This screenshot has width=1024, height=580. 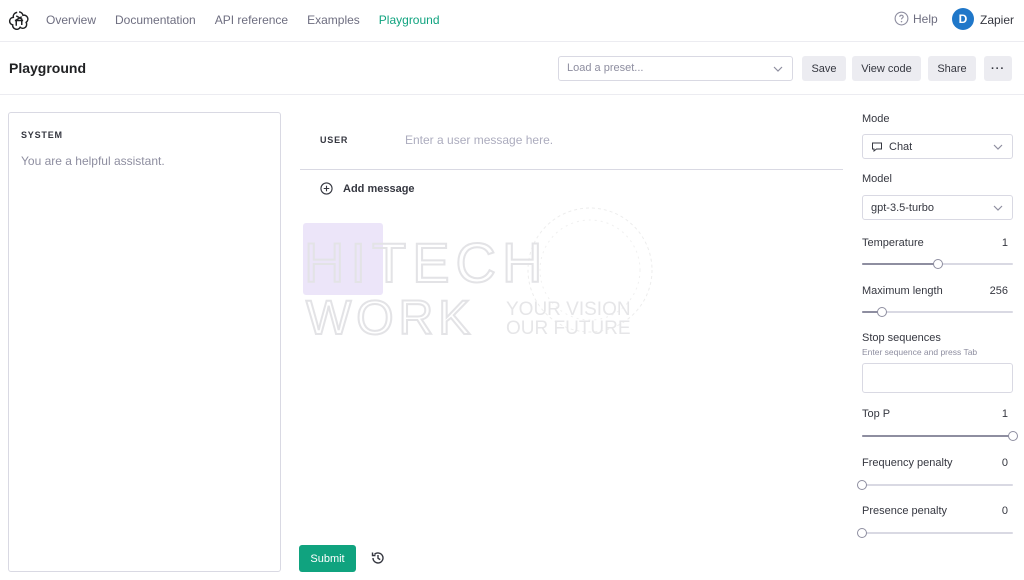 I want to click on presence-penalty-label: Presence penalty, so click(x=904, y=511).